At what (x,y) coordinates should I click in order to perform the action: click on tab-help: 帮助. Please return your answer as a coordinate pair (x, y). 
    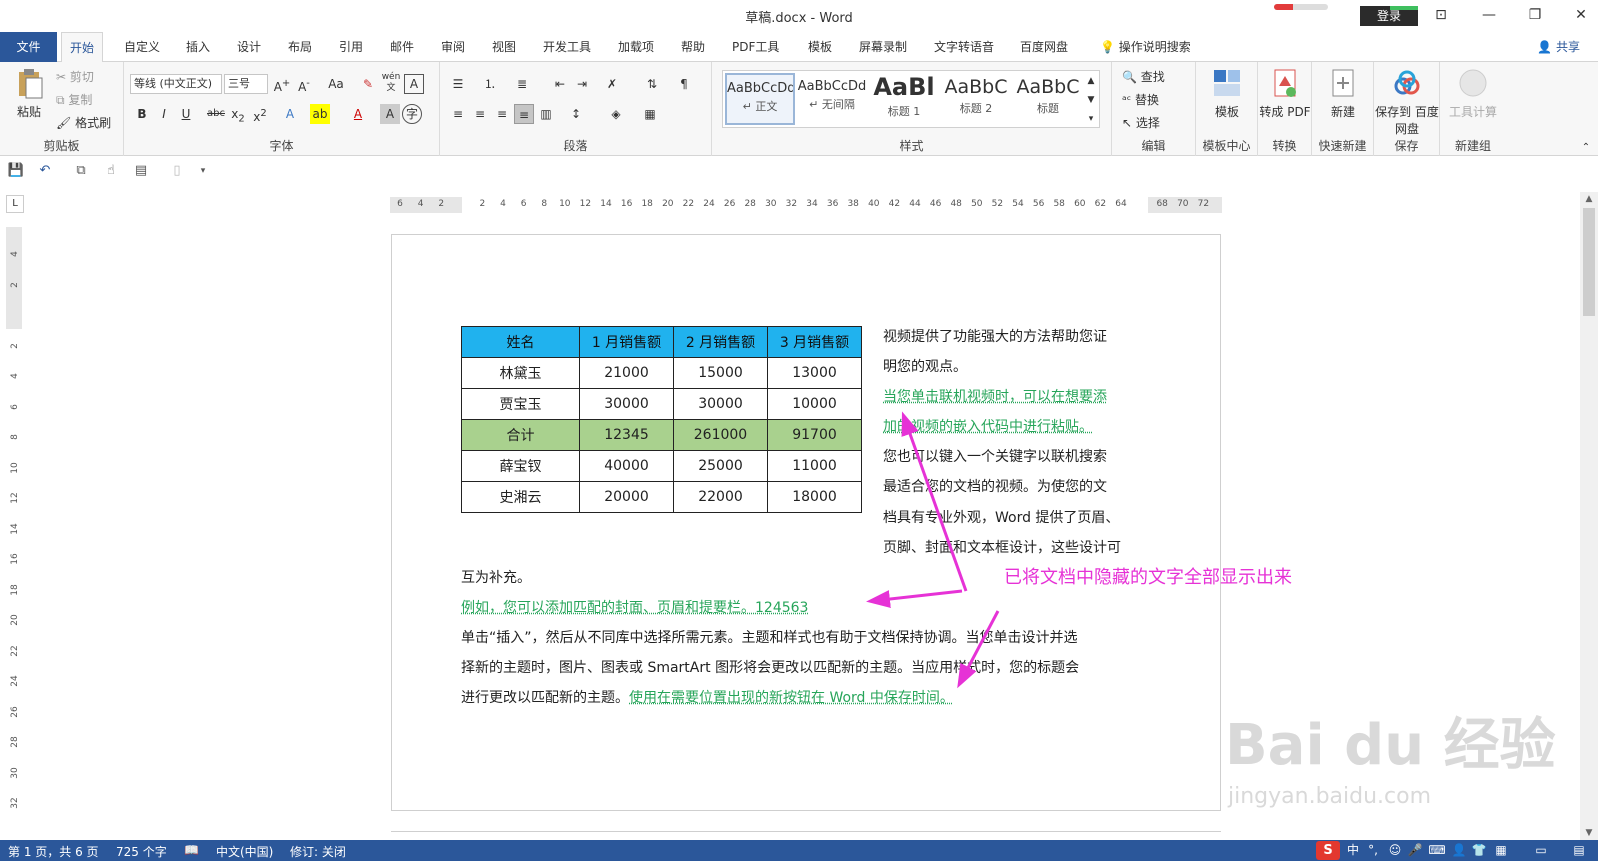
    Looking at the image, I should click on (693, 47).